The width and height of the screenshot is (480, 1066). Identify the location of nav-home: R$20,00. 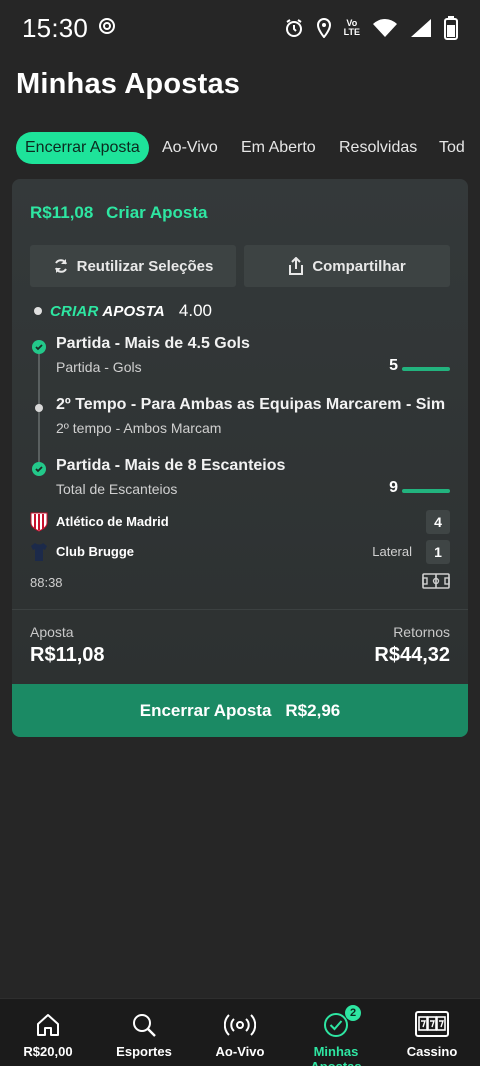
(48, 1032).